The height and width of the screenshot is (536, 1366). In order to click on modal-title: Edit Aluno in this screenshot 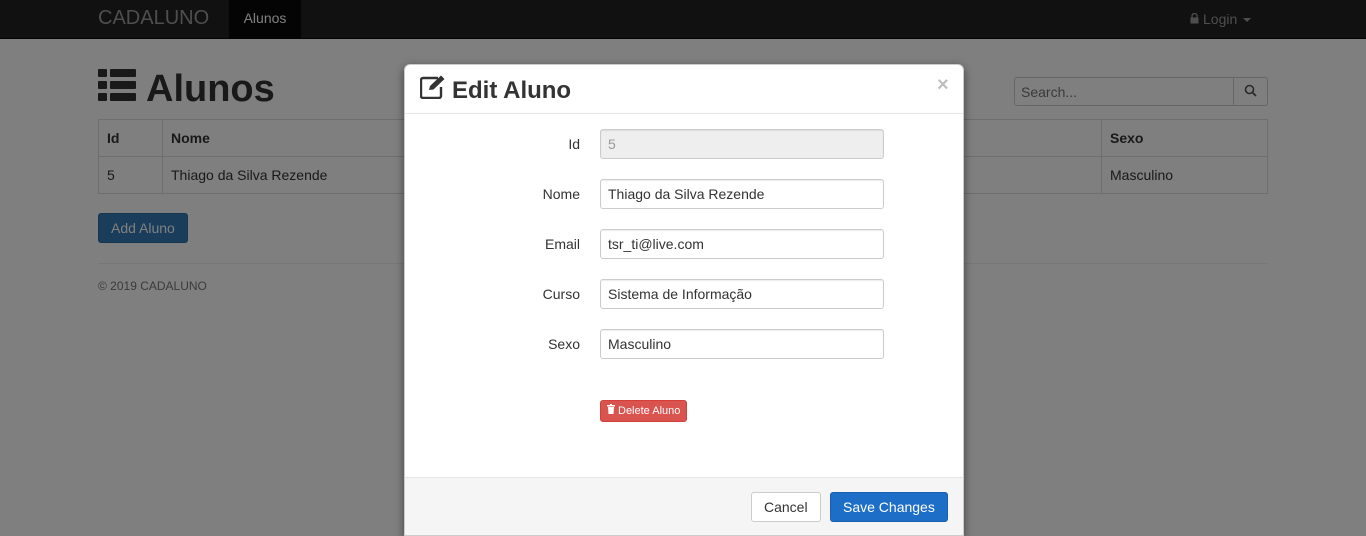, I will do `click(495, 90)`.